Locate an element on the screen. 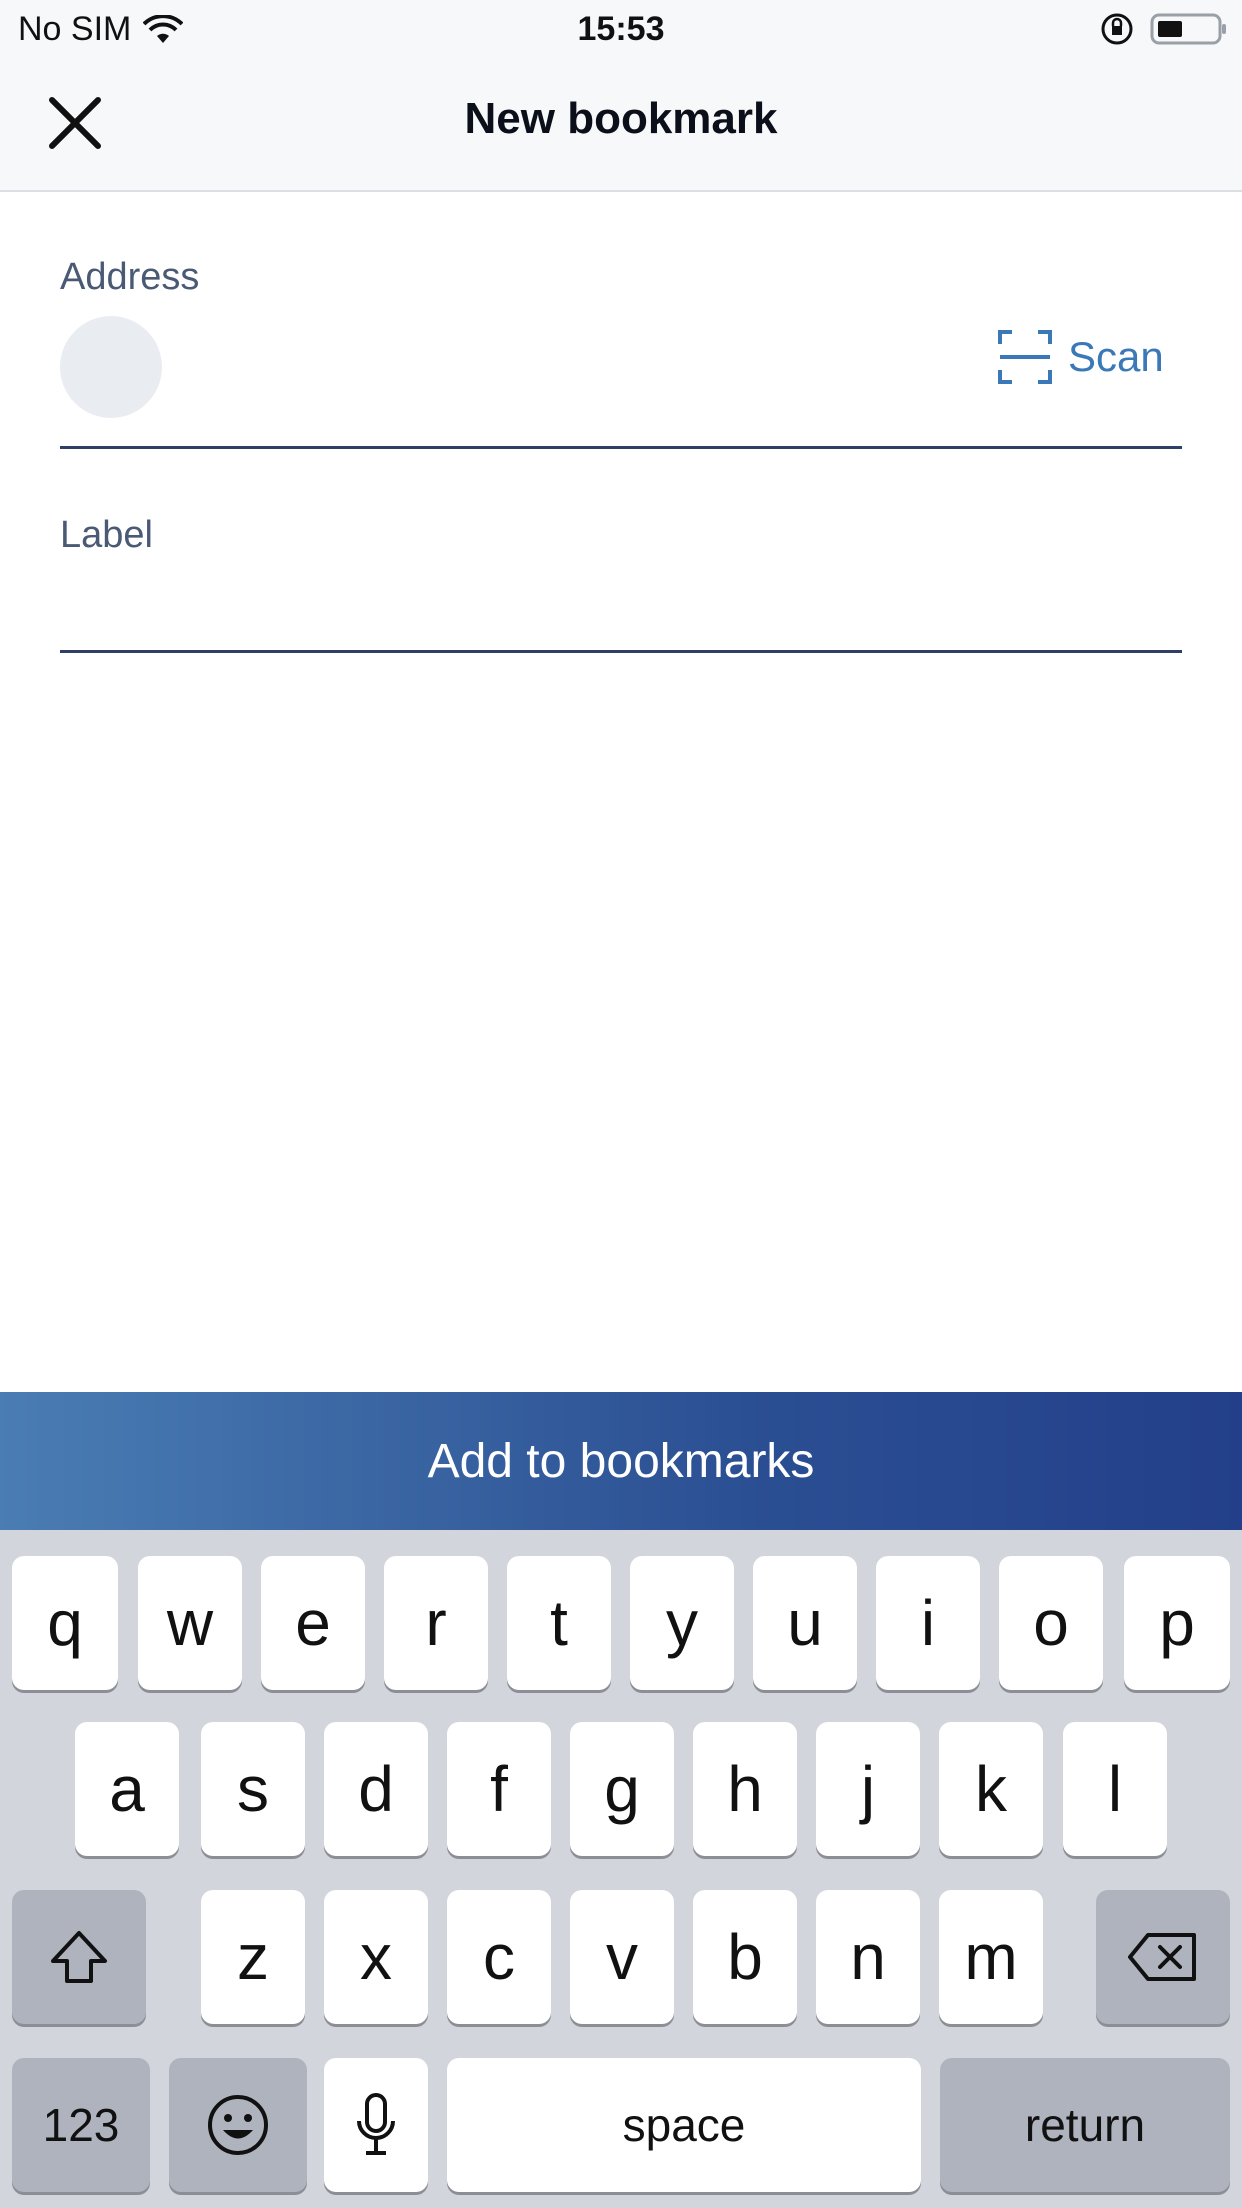  key-l: l is located at coordinates (1115, 1789).